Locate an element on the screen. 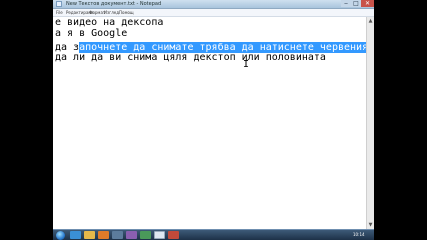 The image size is (427, 240). taskbar: 10:14 is located at coordinates (213, 234).